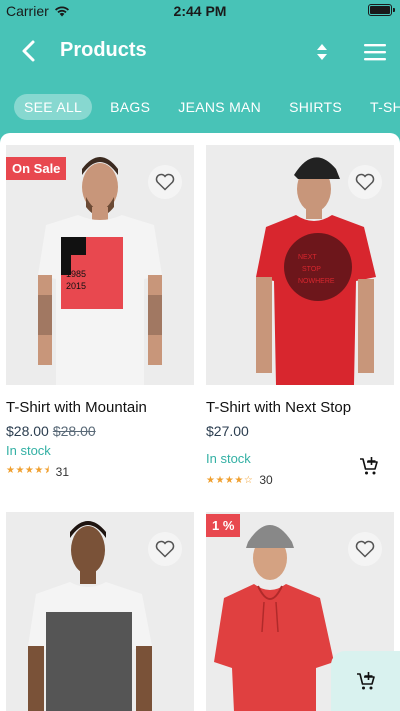 The image size is (400, 711). I want to click on tab-t-shirts: T-SHIRTS, so click(380, 107).